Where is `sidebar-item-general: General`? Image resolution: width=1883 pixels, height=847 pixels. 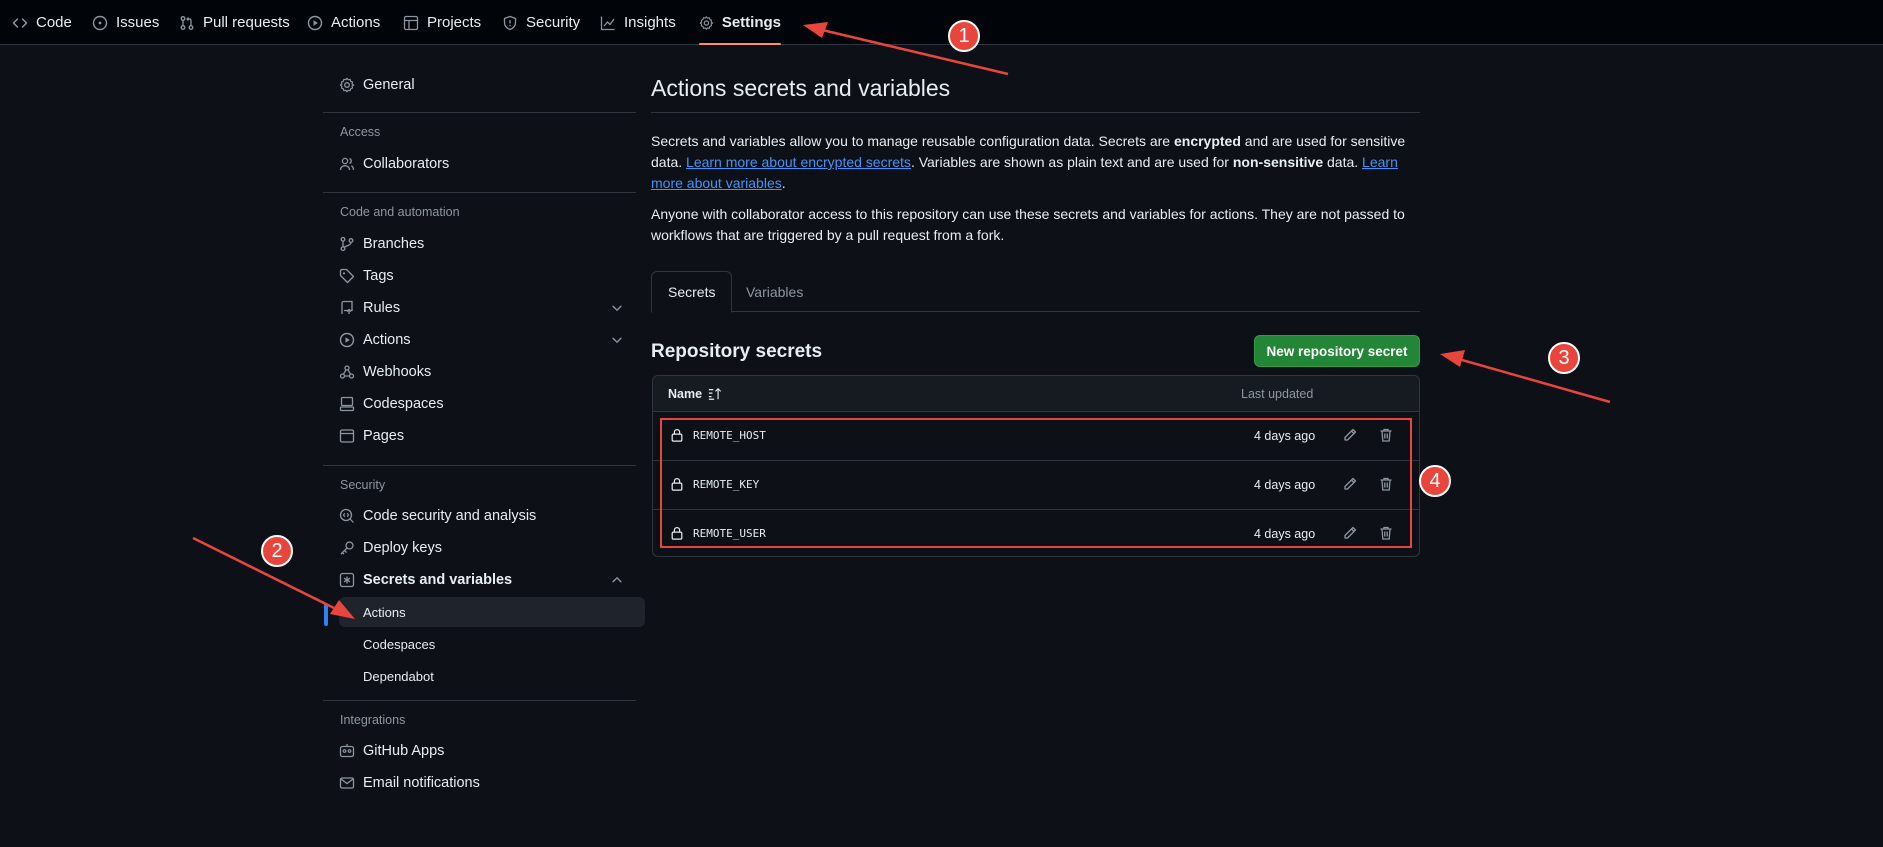 sidebar-item-general: General is located at coordinates (486, 85).